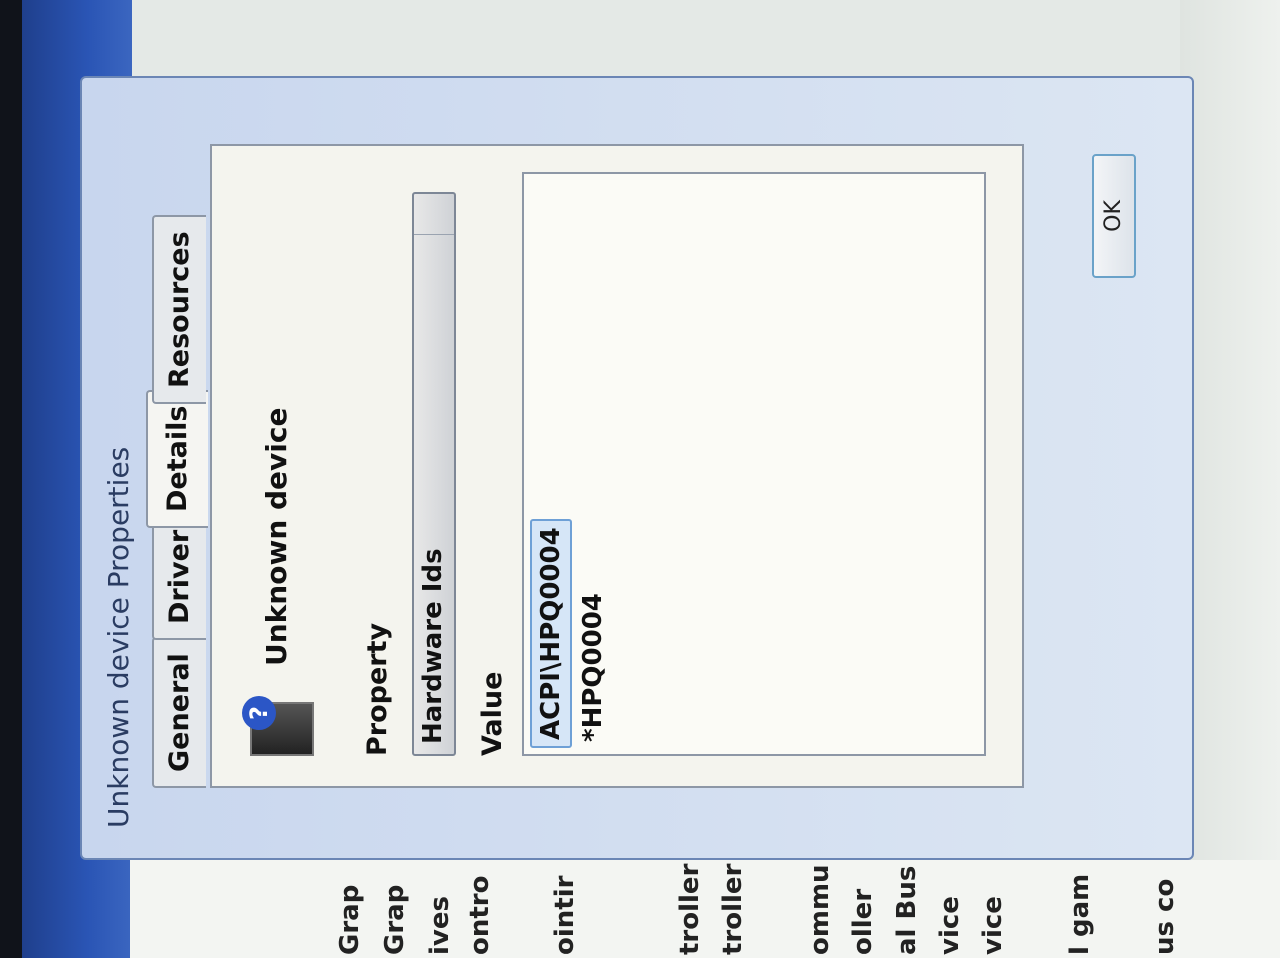 This screenshot has height=958, width=1280. Describe the element at coordinates (551, 633) in the screenshot. I see `value-row: ACPI\HPQ0004` at that location.